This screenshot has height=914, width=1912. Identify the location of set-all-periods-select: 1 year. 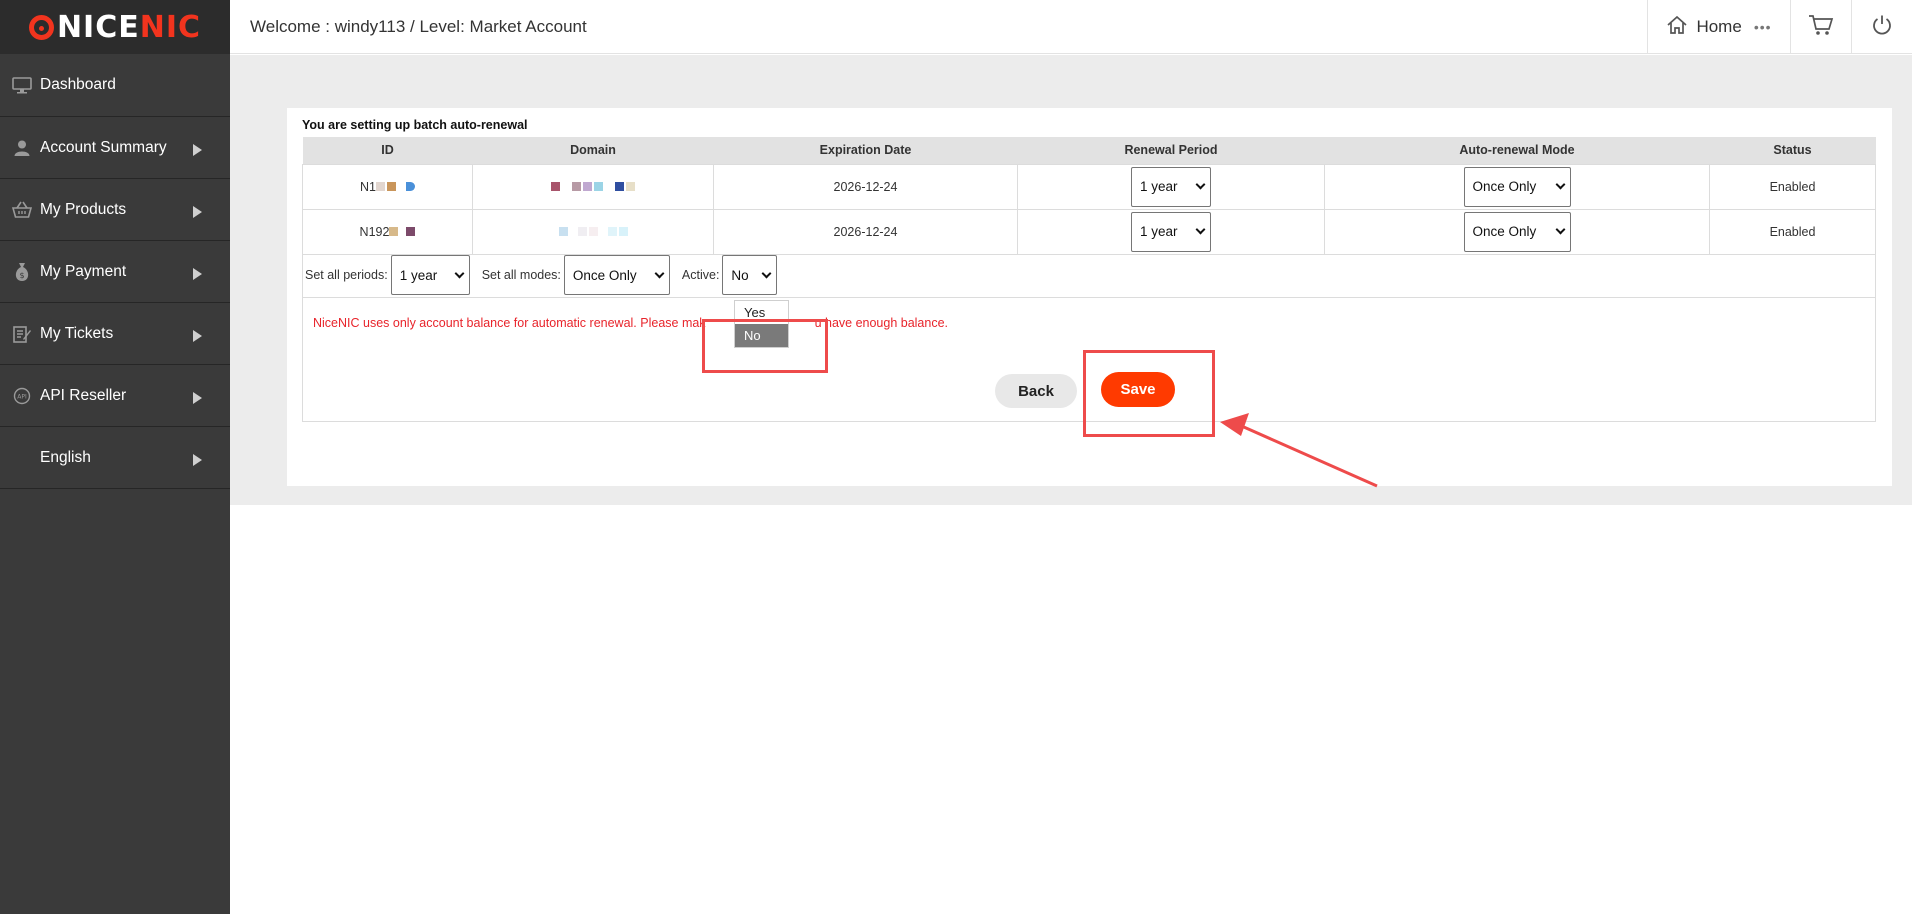
(430, 275).